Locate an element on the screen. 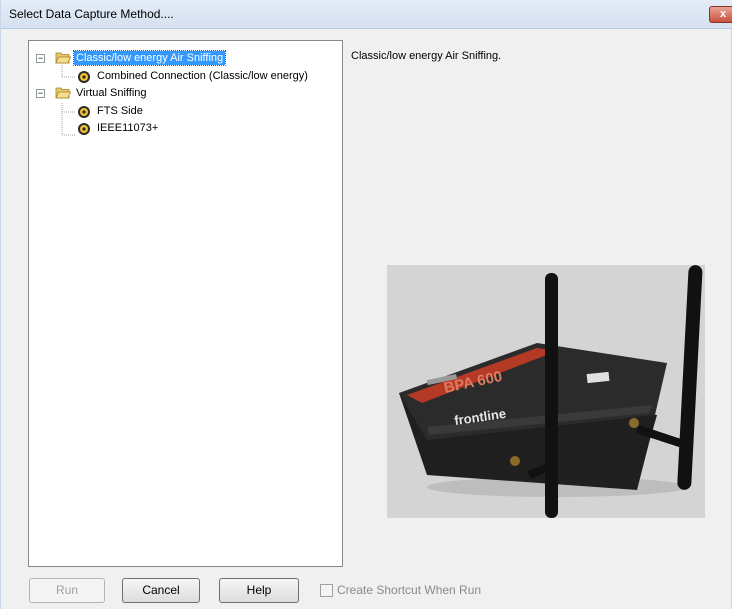  tree-item-label: Virtual Sniffing is located at coordinates (111, 93).